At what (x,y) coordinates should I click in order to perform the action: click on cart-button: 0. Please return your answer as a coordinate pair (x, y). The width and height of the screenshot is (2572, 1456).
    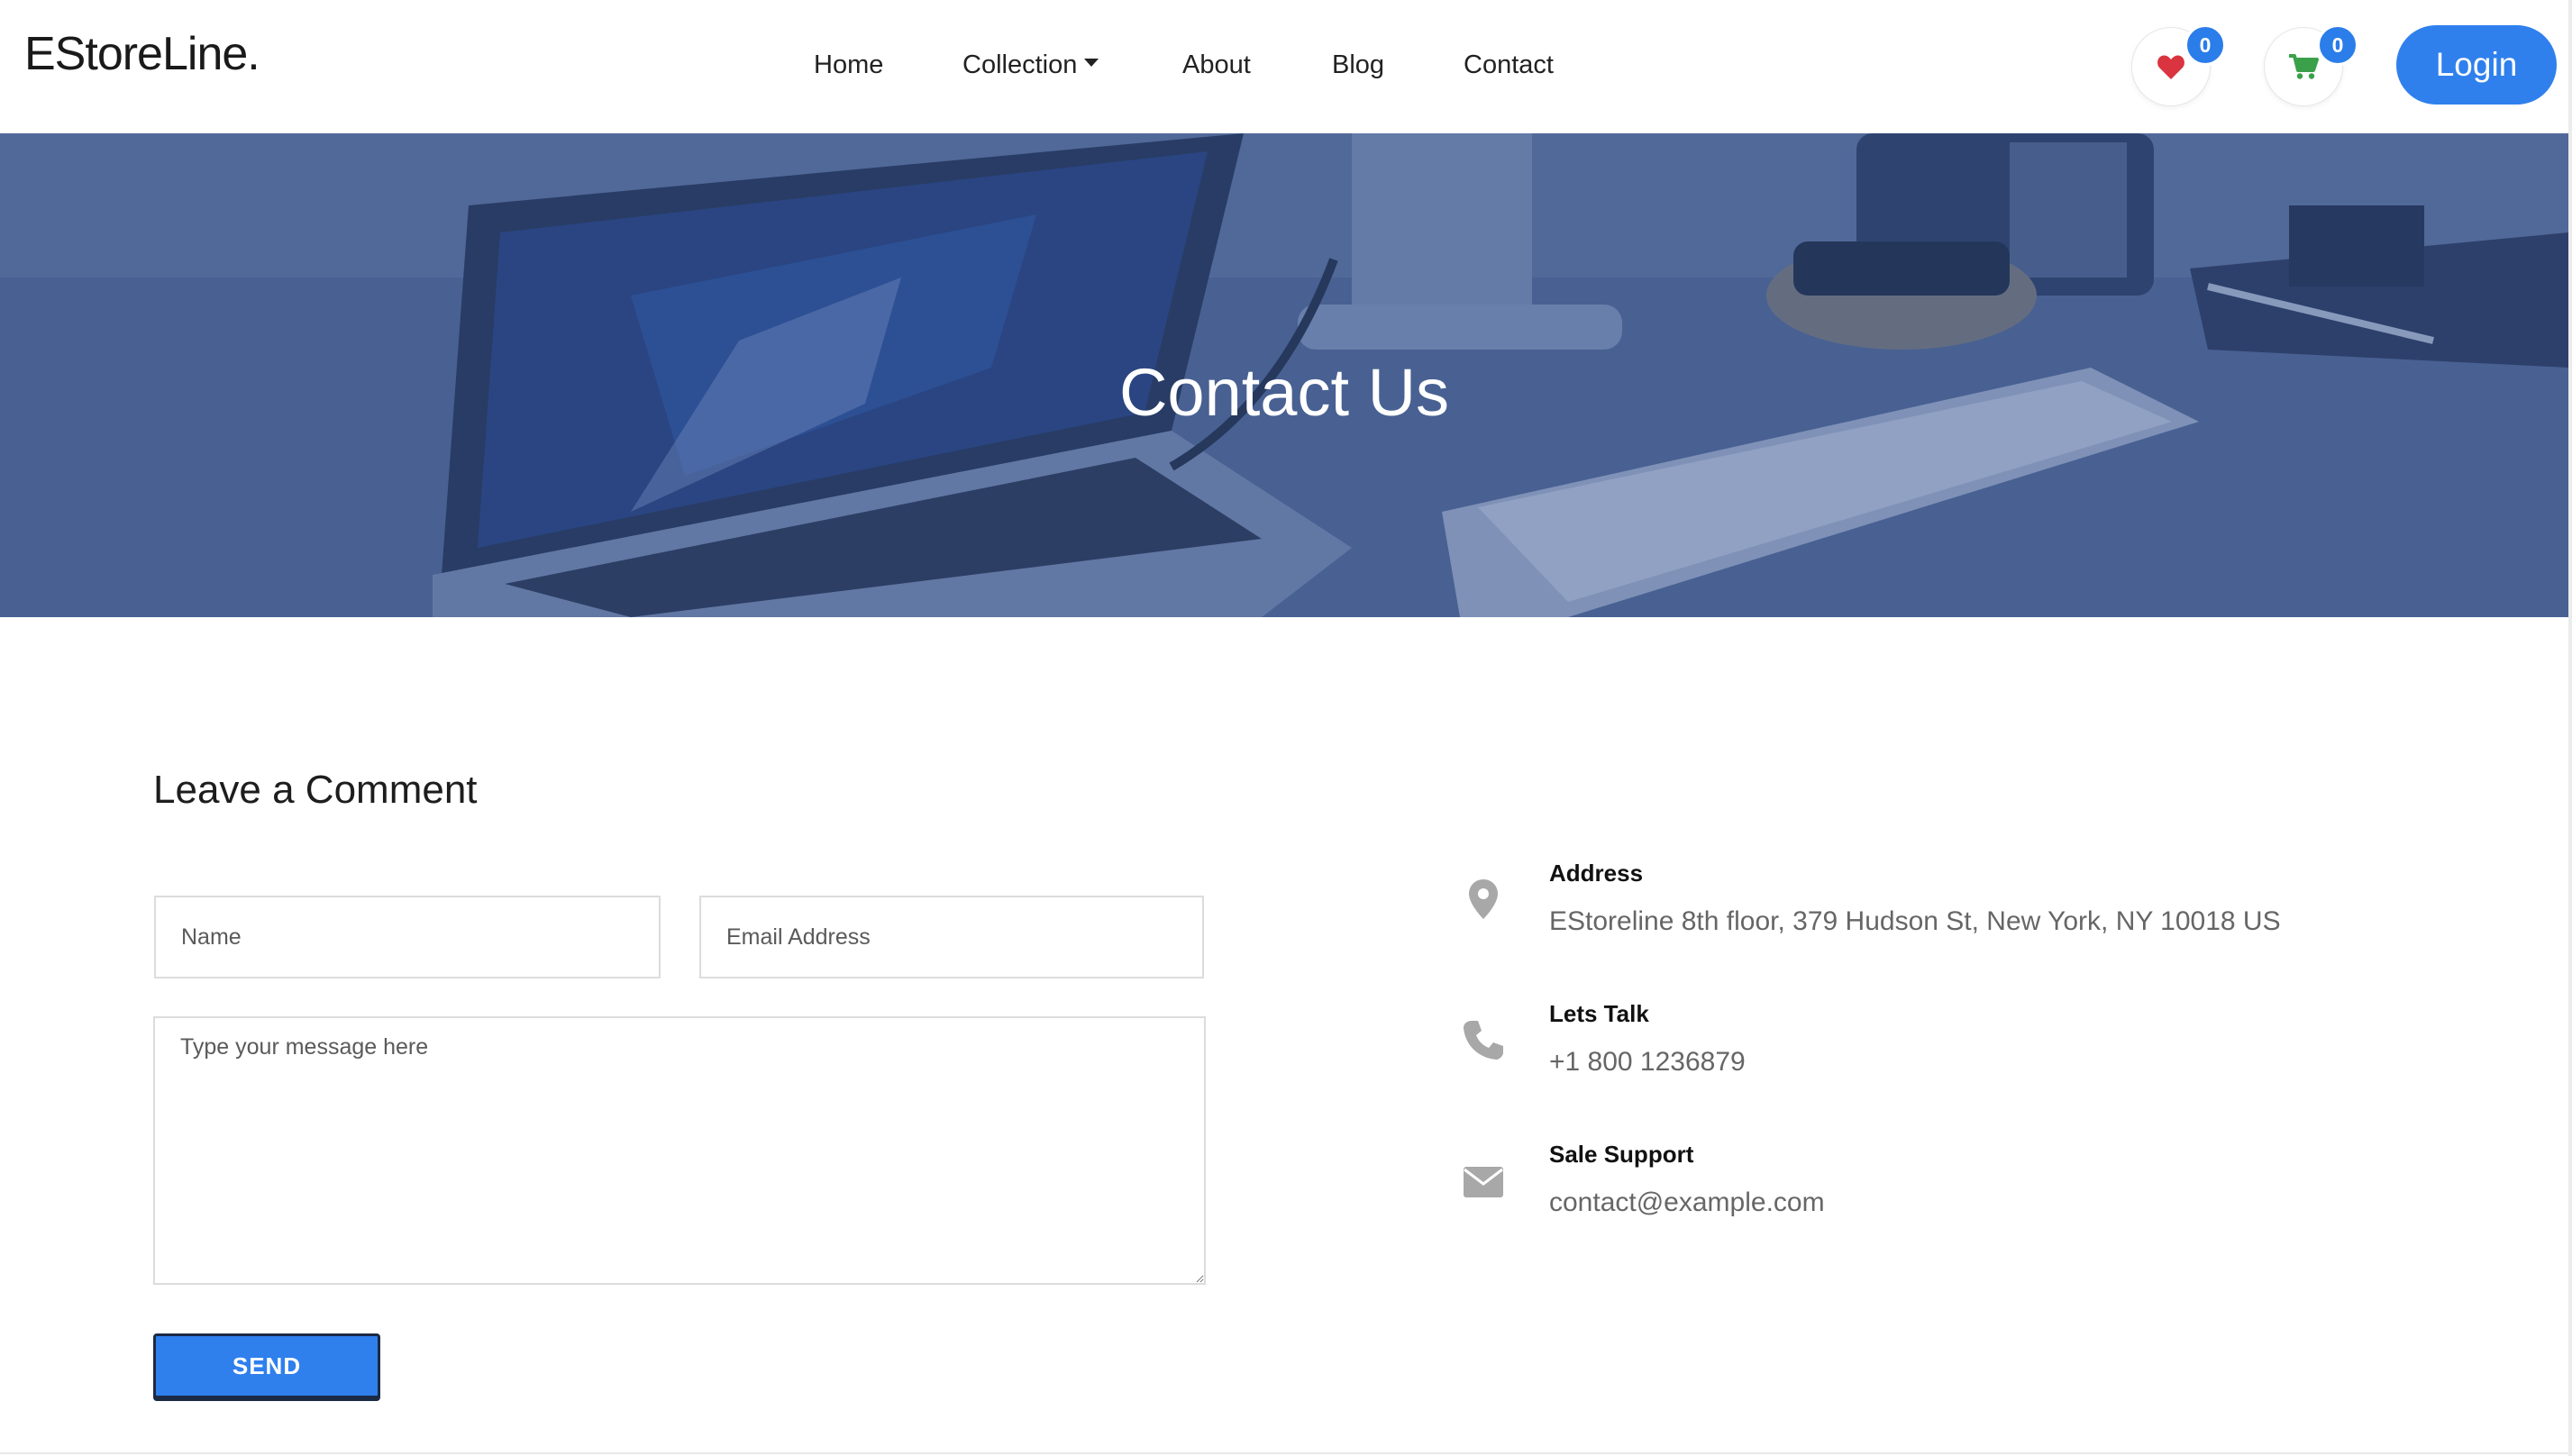
    Looking at the image, I should click on (2311, 65).